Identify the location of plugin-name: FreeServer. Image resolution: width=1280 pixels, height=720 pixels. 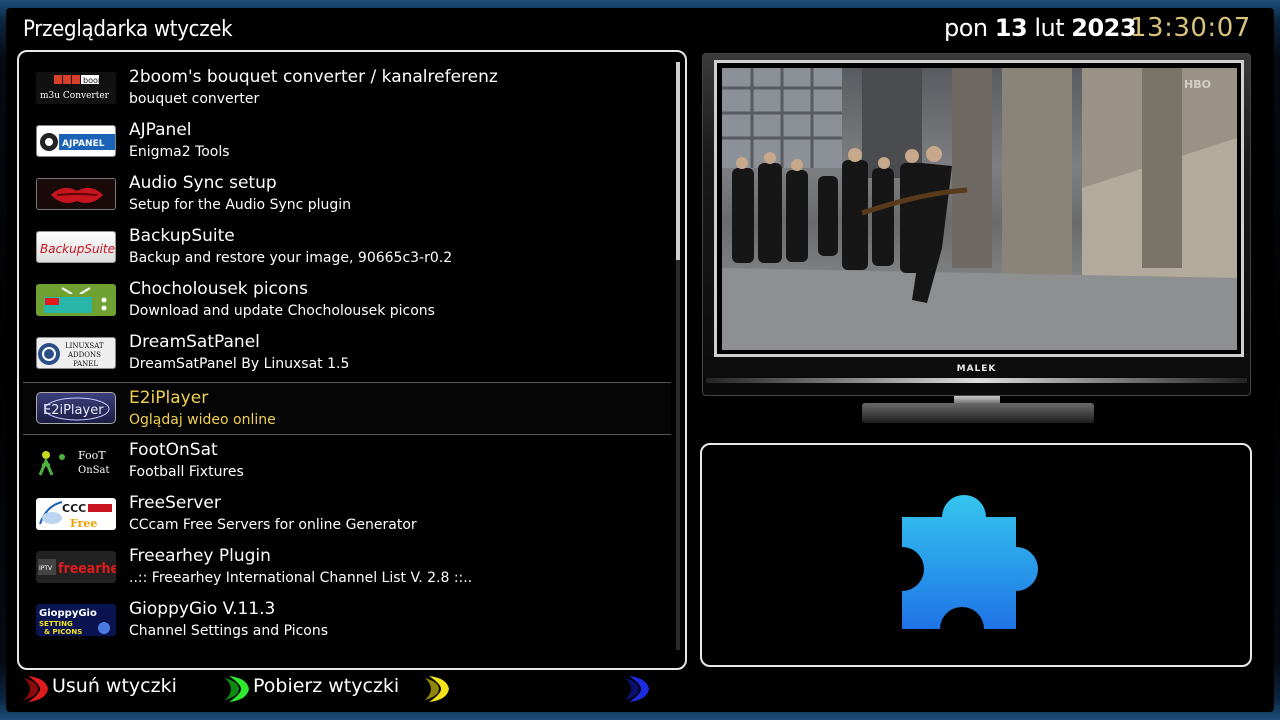
(175, 503).